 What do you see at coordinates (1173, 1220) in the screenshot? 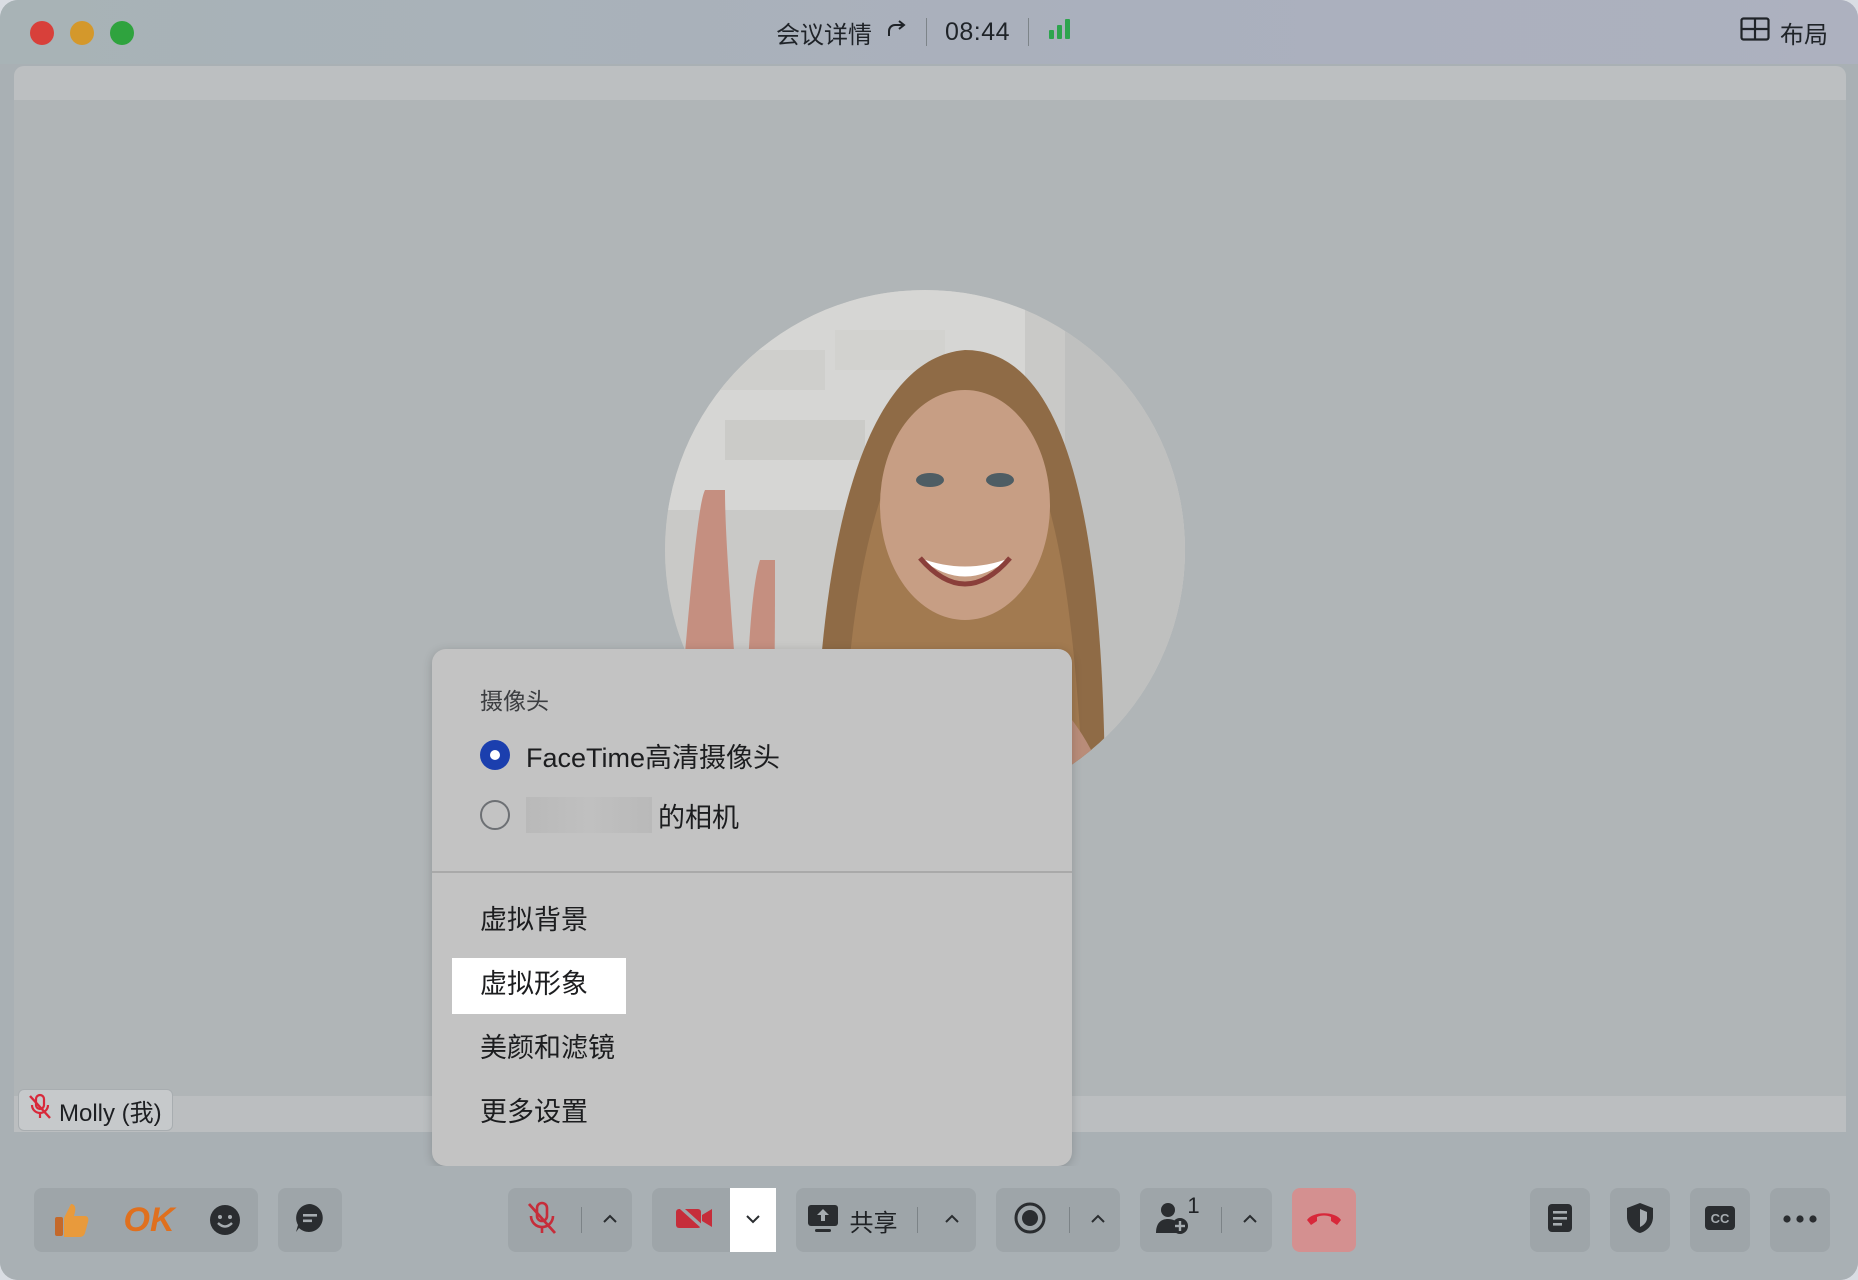
I see `add-participant-icon` at bounding box center [1173, 1220].